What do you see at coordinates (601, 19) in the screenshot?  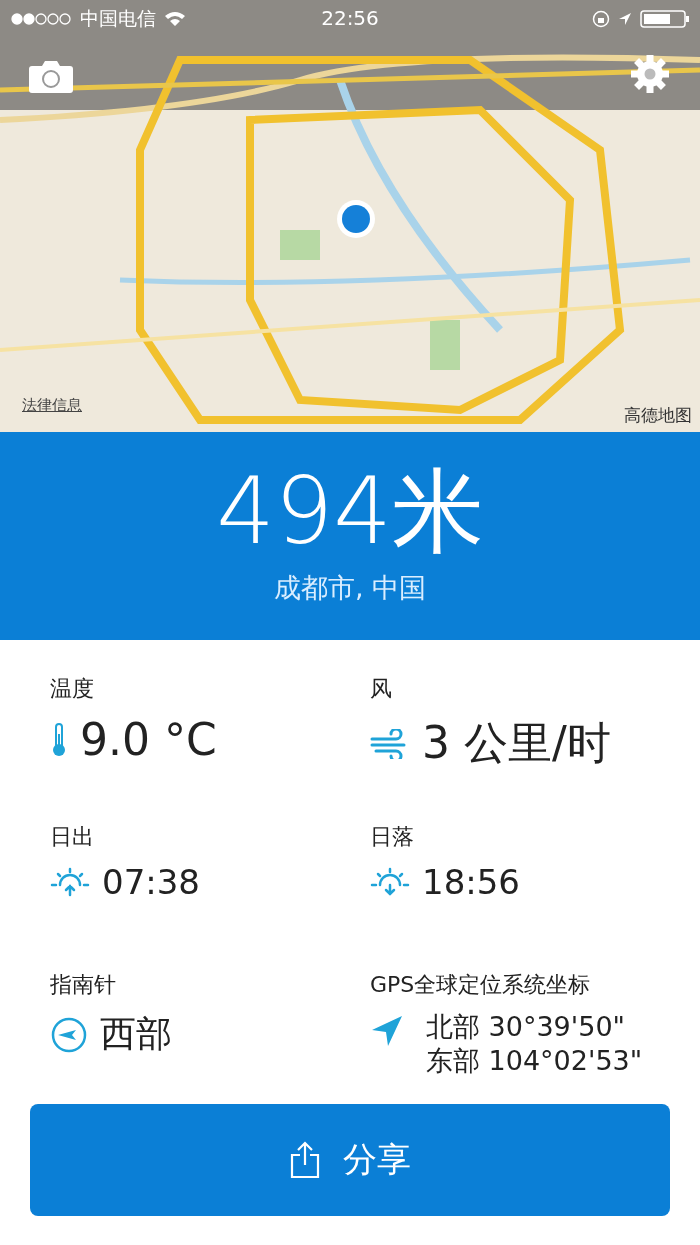 I see `lock-rotation-icon` at bounding box center [601, 19].